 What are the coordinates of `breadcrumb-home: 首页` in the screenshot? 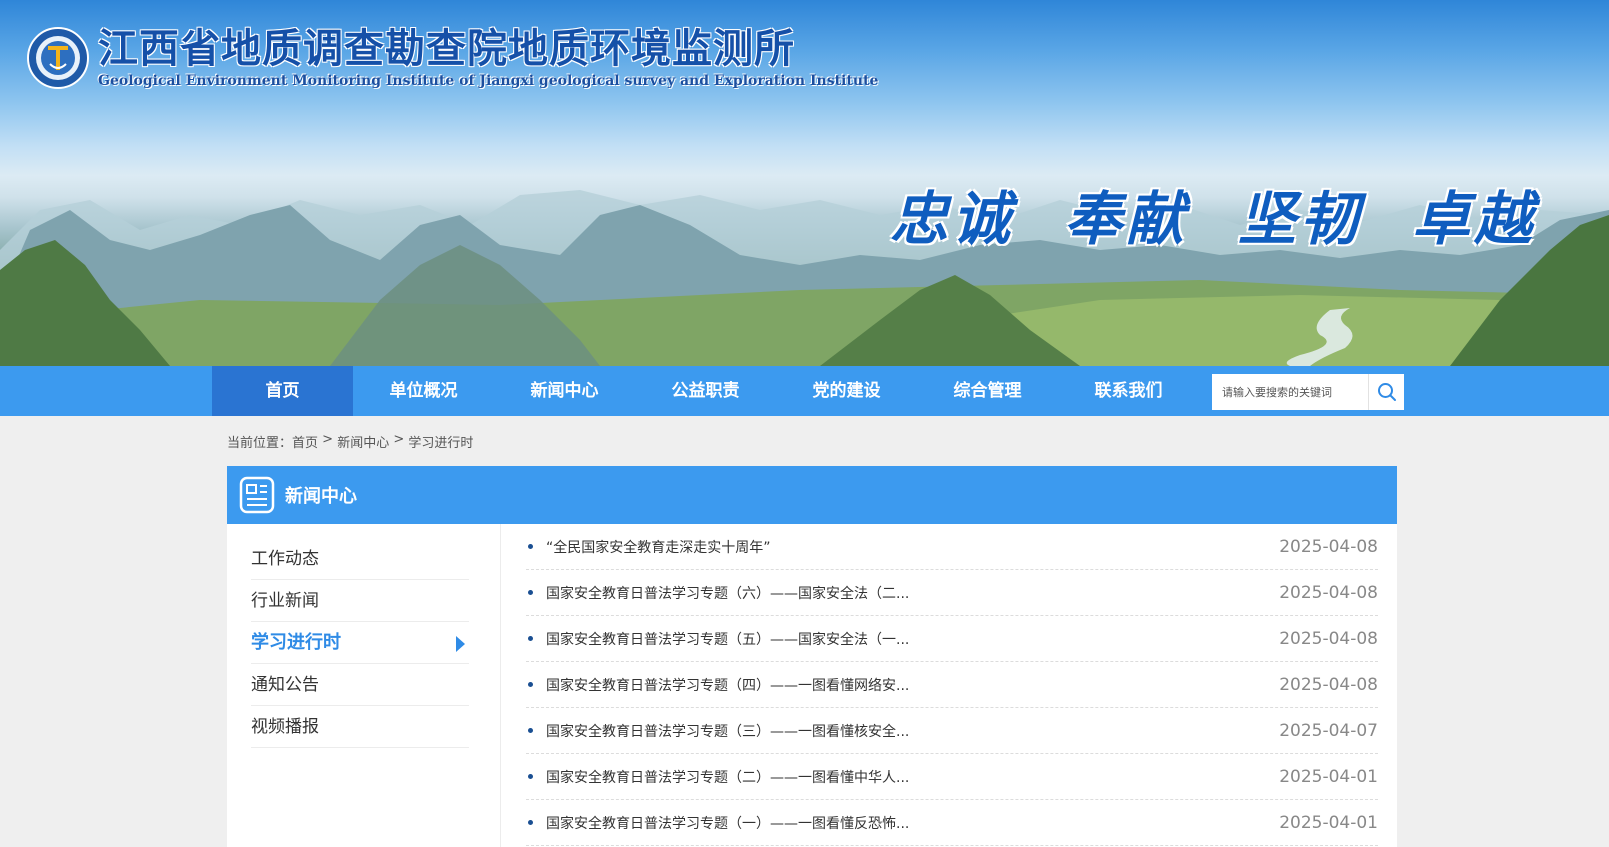 It's located at (305, 441).